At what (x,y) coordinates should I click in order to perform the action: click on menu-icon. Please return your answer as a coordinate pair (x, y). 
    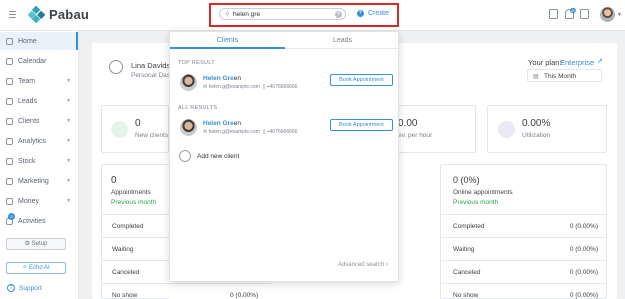
    Looking at the image, I should click on (12, 15).